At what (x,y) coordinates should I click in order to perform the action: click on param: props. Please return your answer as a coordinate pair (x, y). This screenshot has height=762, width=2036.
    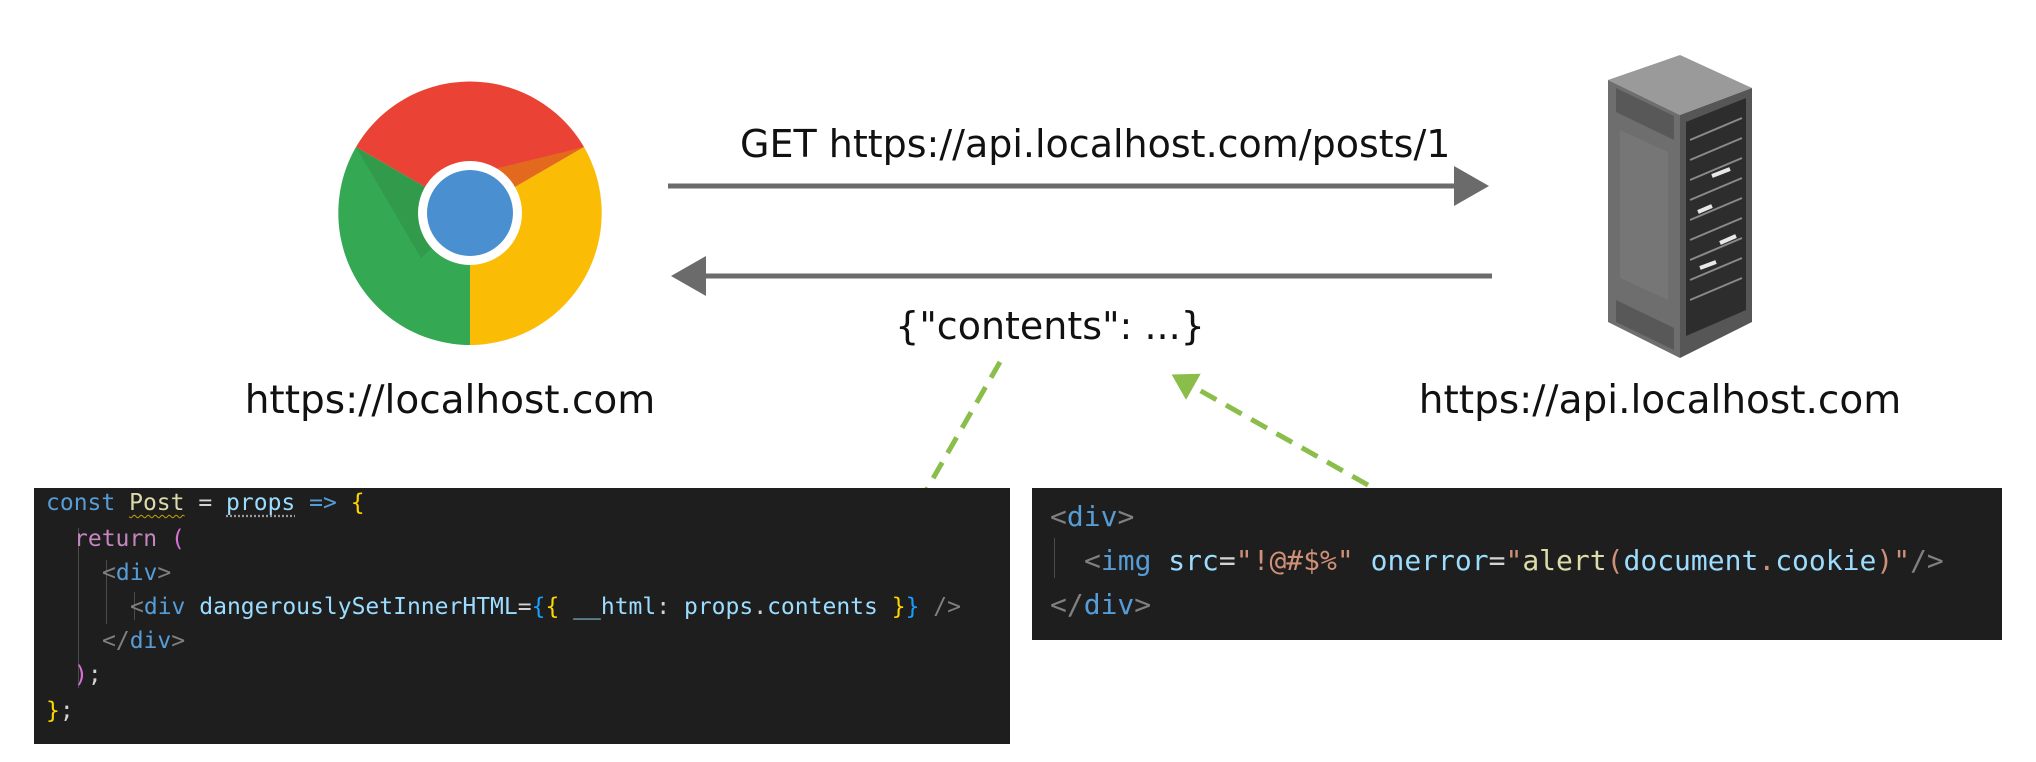
    Looking at the image, I should click on (261, 503).